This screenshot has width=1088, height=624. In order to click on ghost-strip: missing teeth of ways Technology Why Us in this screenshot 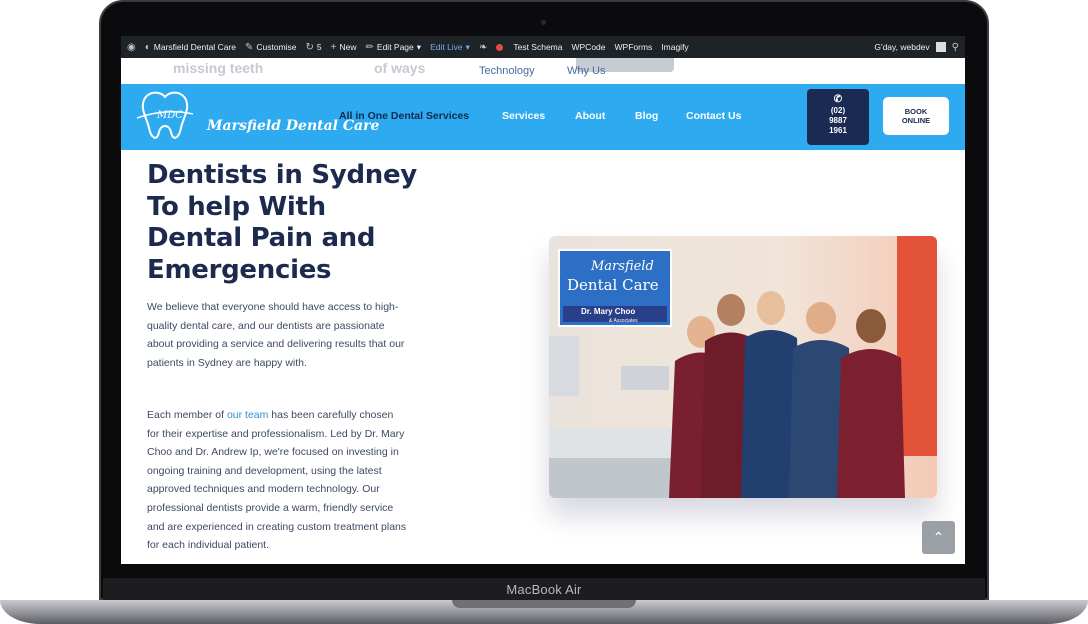, I will do `click(543, 71)`.